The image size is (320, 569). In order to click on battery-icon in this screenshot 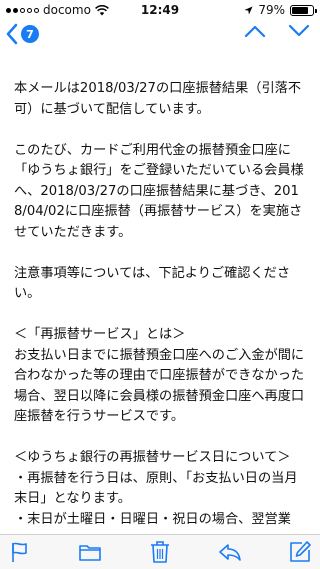, I will do `click(303, 10)`.